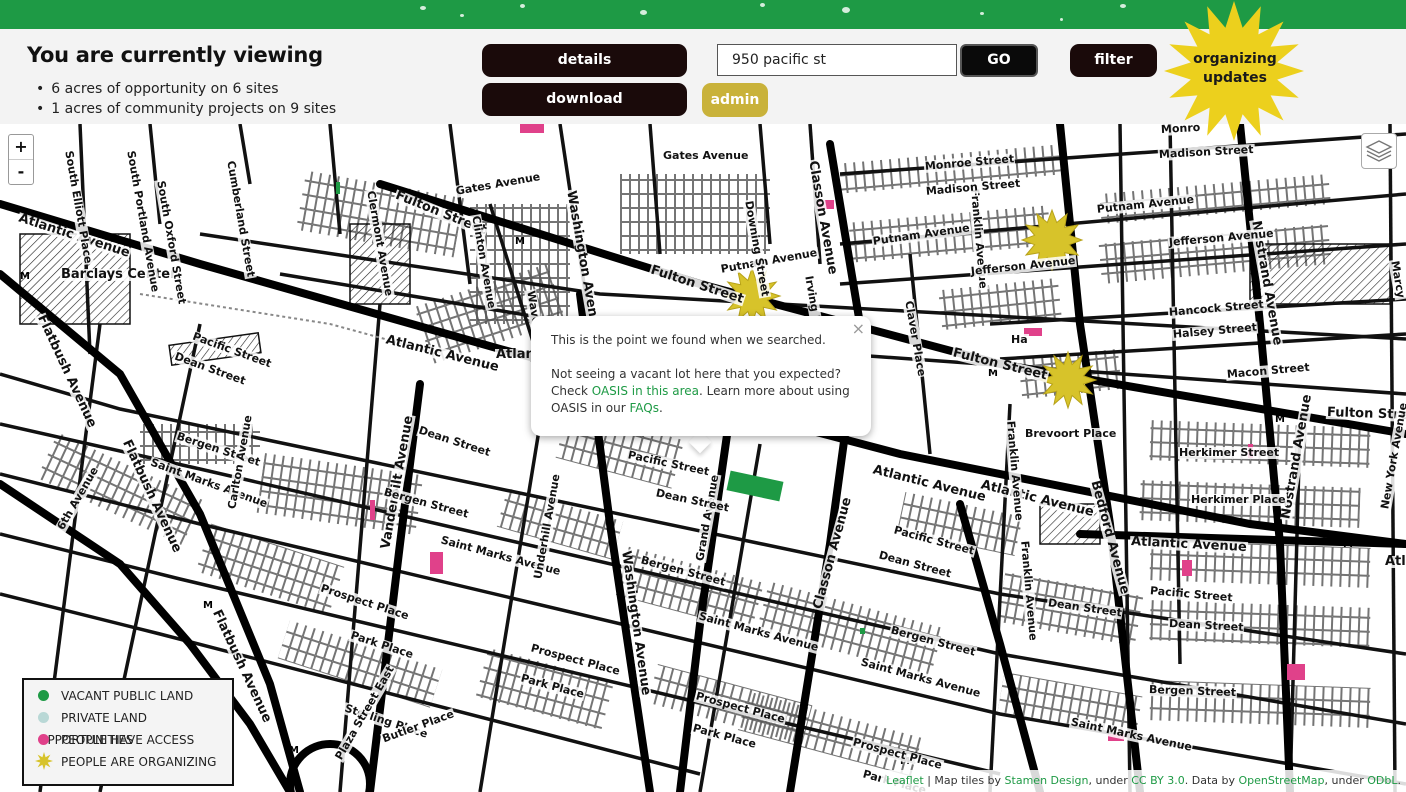 The image size is (1406, 792). I want to click on stat-opportunity: 6 acres of opportunity on 6 sites, so click(186, 89).